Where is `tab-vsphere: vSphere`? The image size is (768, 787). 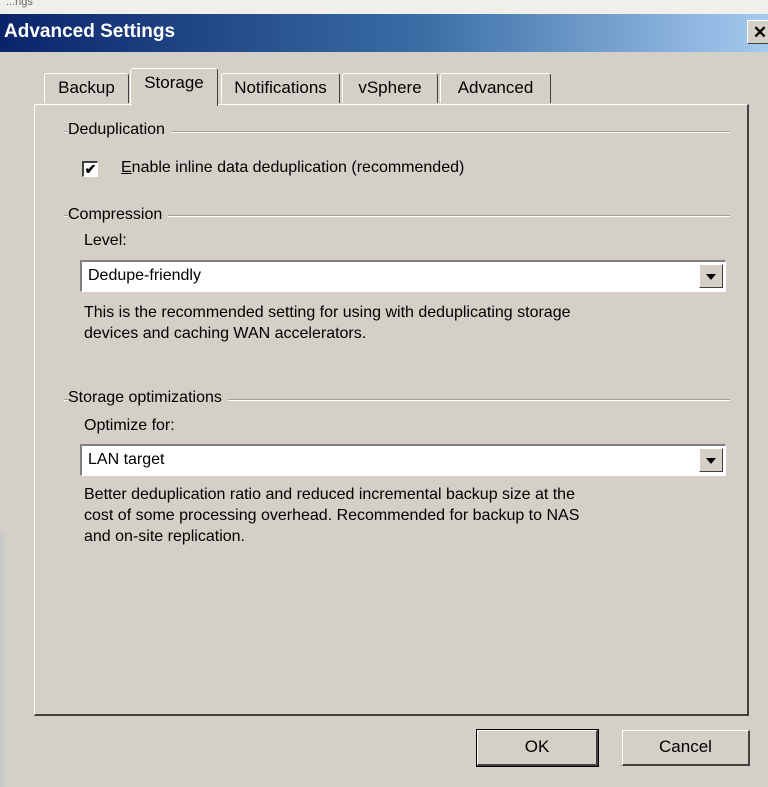 tab-vsphere: vSphere is located at coordinates (390, 88).